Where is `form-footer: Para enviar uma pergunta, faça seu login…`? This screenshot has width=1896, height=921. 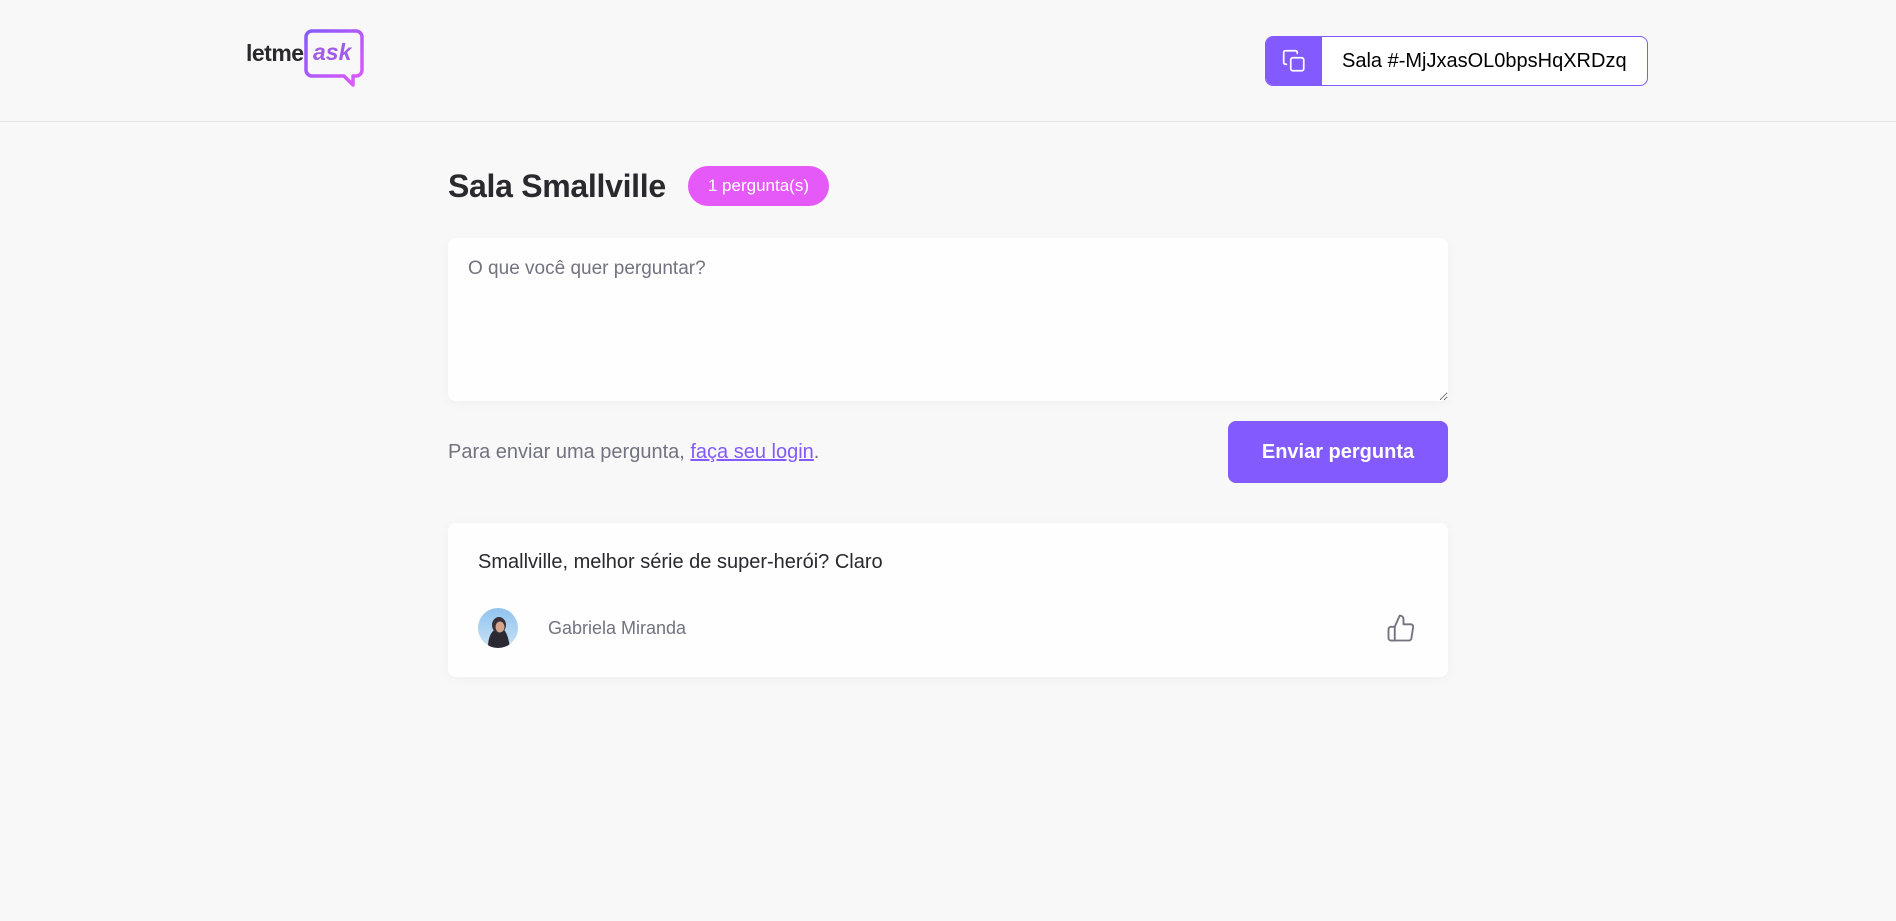
form-footer: Para enviar uma pergunta, faça seu login… is located at coordinates (948, 452).